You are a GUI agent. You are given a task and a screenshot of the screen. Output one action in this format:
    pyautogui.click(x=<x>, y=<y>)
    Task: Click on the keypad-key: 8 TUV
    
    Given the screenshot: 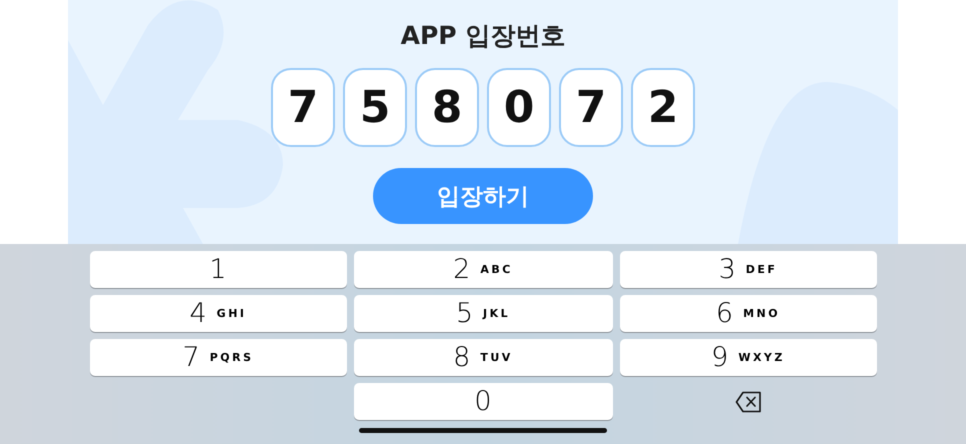 What is the action you would take?
    pyautogui.click(x=483, y=357)
    